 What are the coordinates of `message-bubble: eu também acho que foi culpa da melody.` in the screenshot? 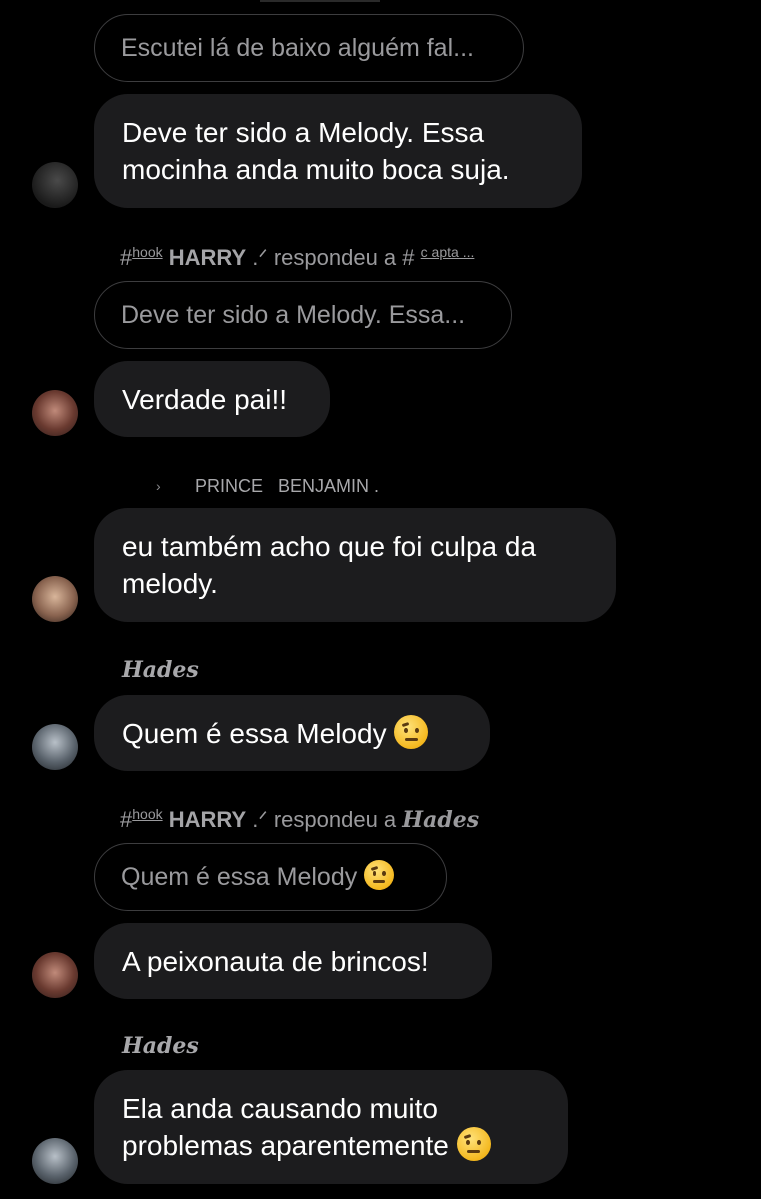 It's located at (355, 565).